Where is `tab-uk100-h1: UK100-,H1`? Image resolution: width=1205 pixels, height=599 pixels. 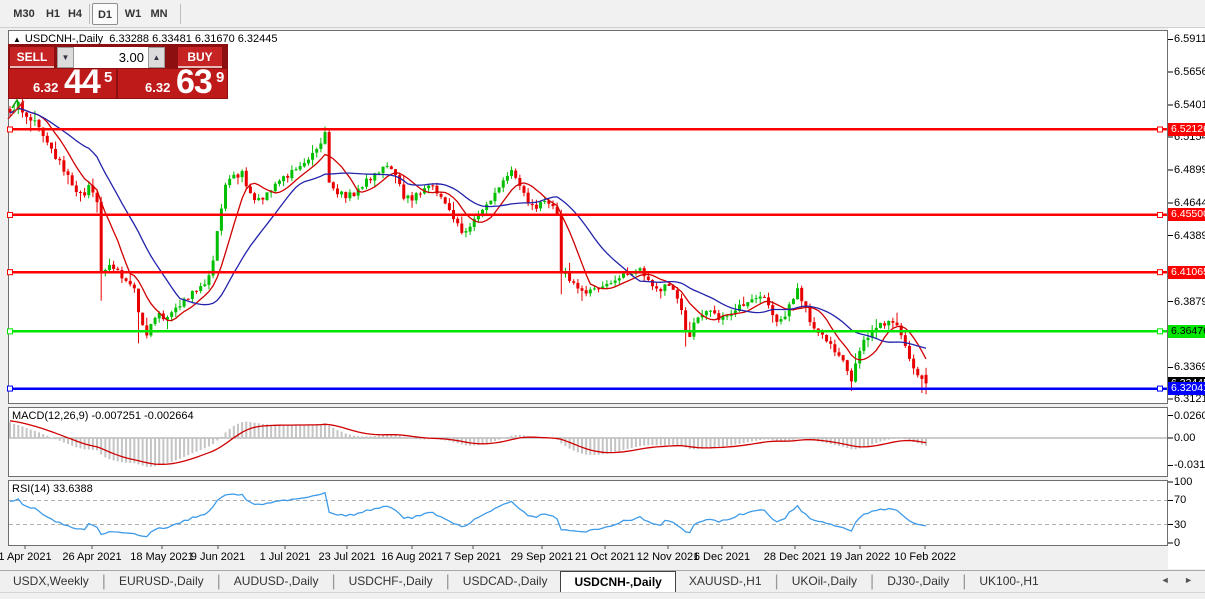
tab-uk100-h1: UK100-,H1 is located at coordinates (1008, 581).